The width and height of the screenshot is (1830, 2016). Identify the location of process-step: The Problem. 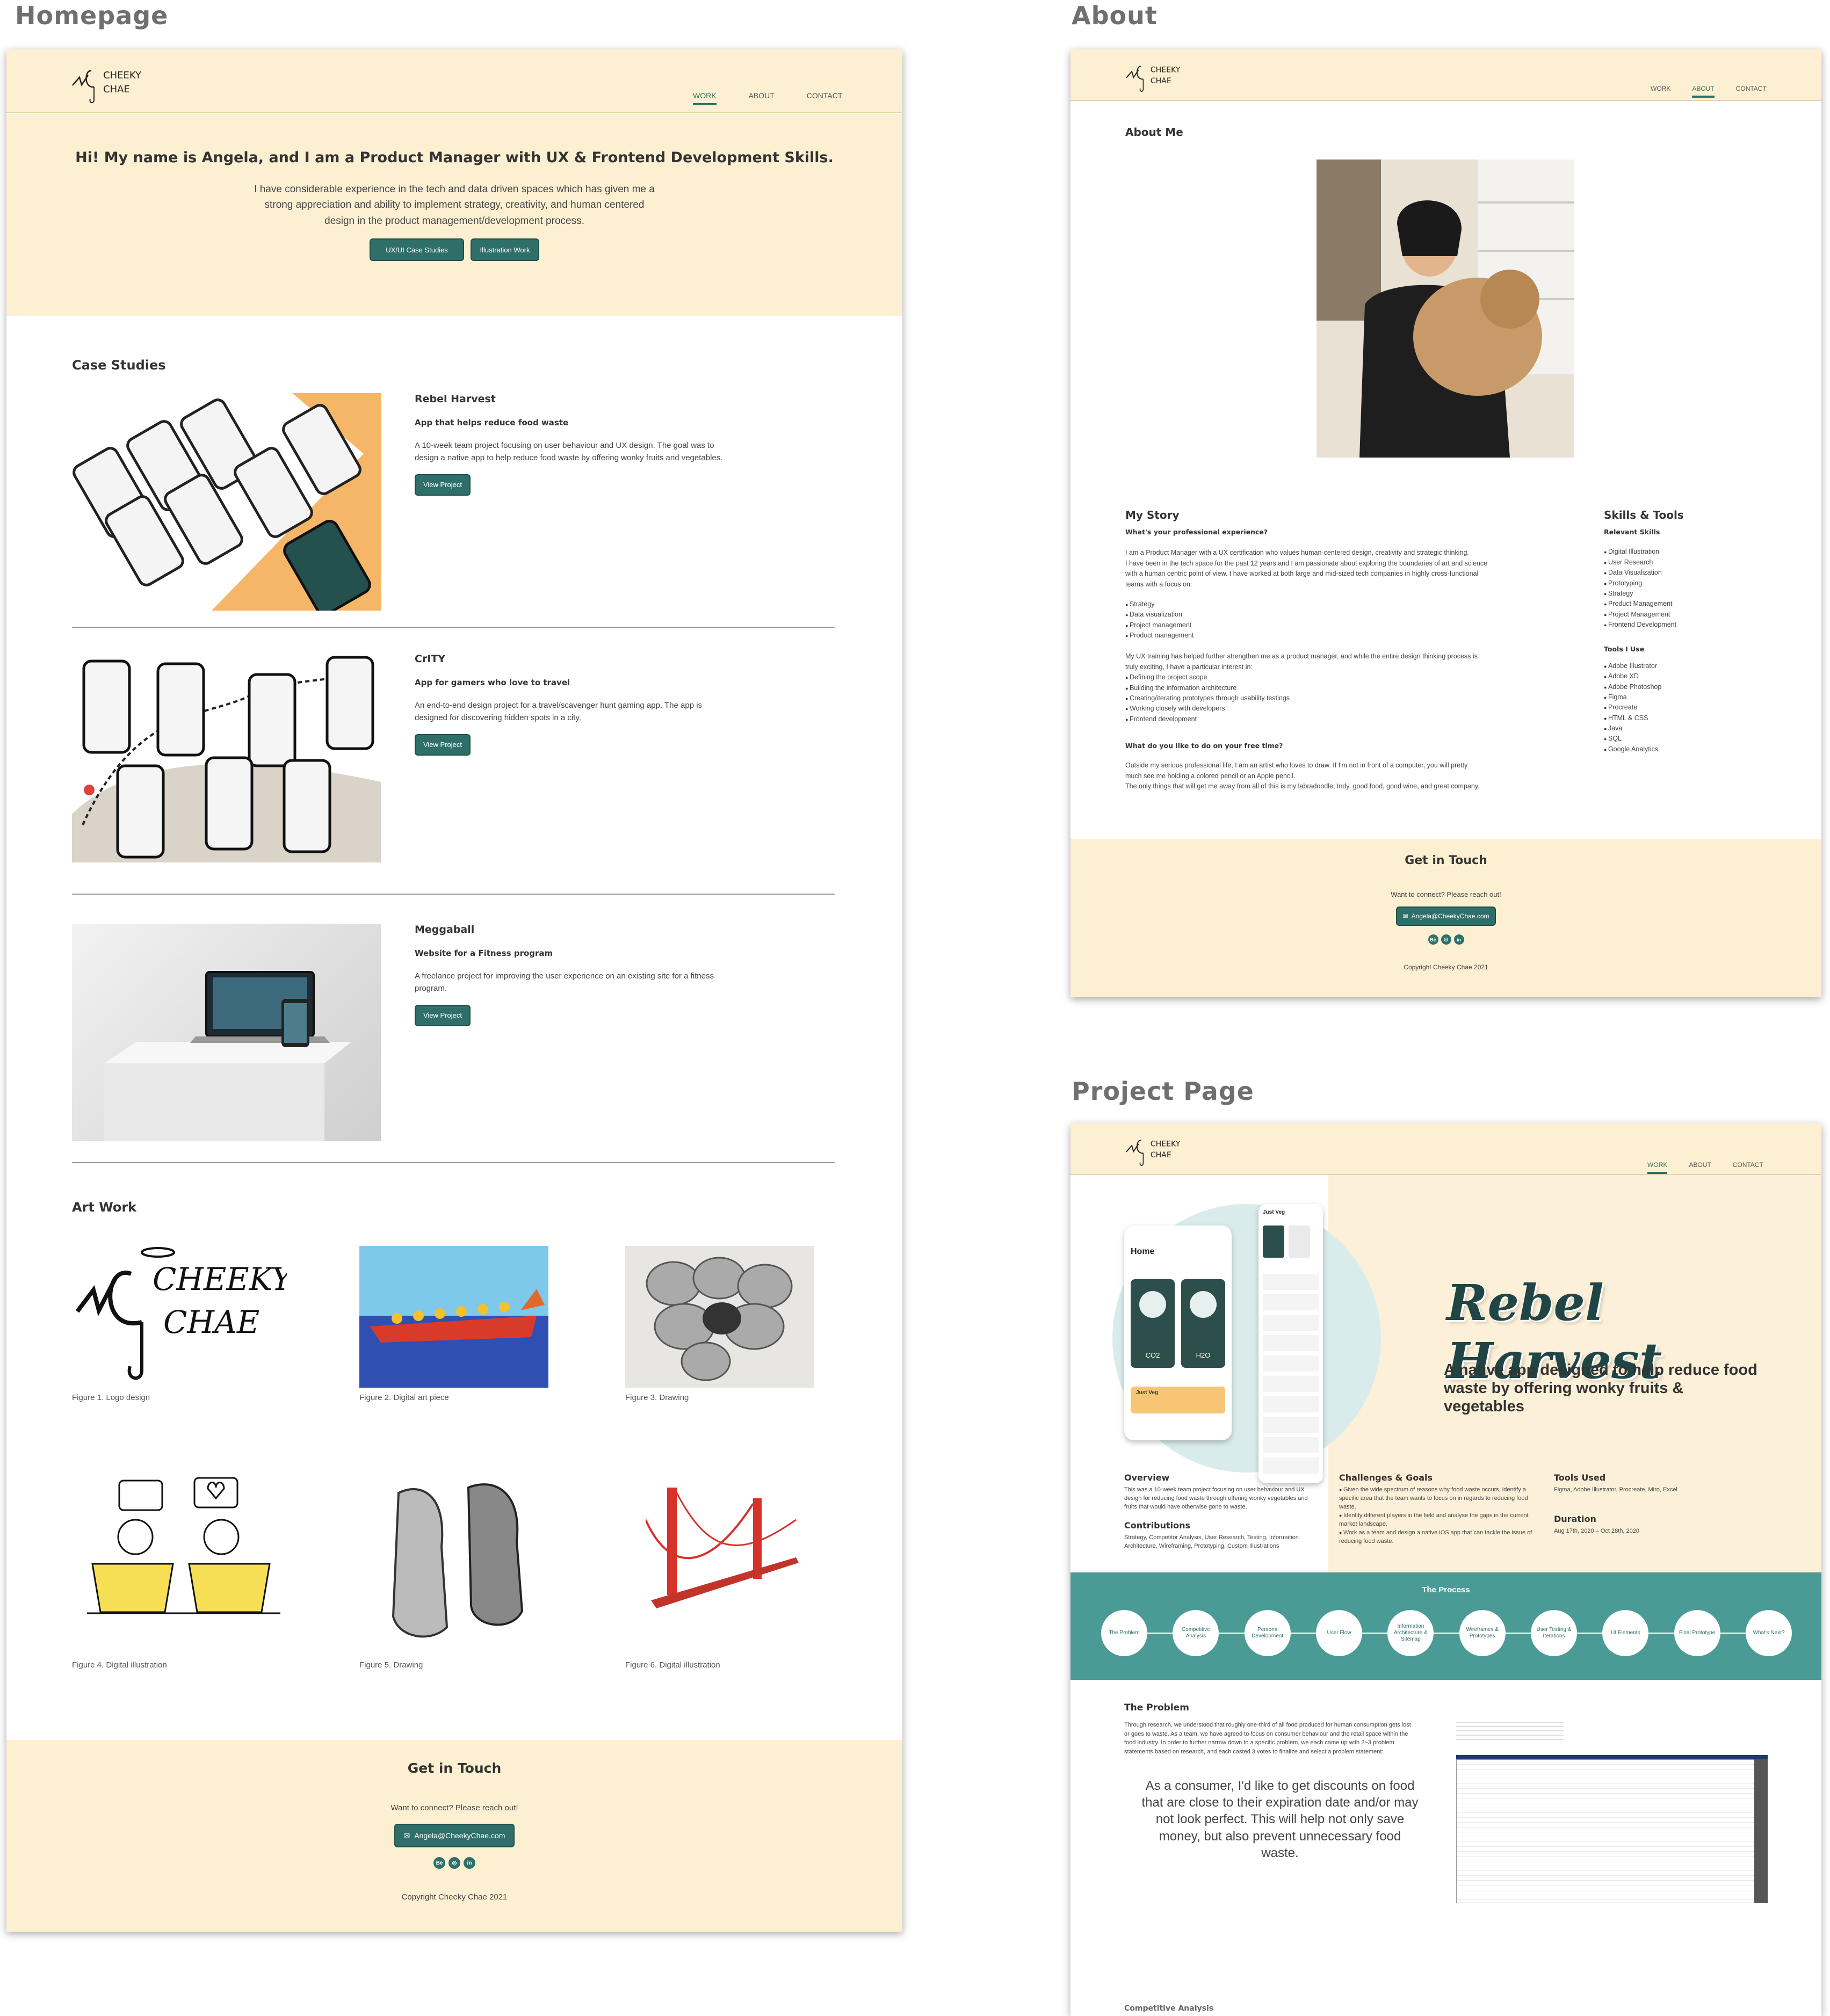
(1124, 1633).